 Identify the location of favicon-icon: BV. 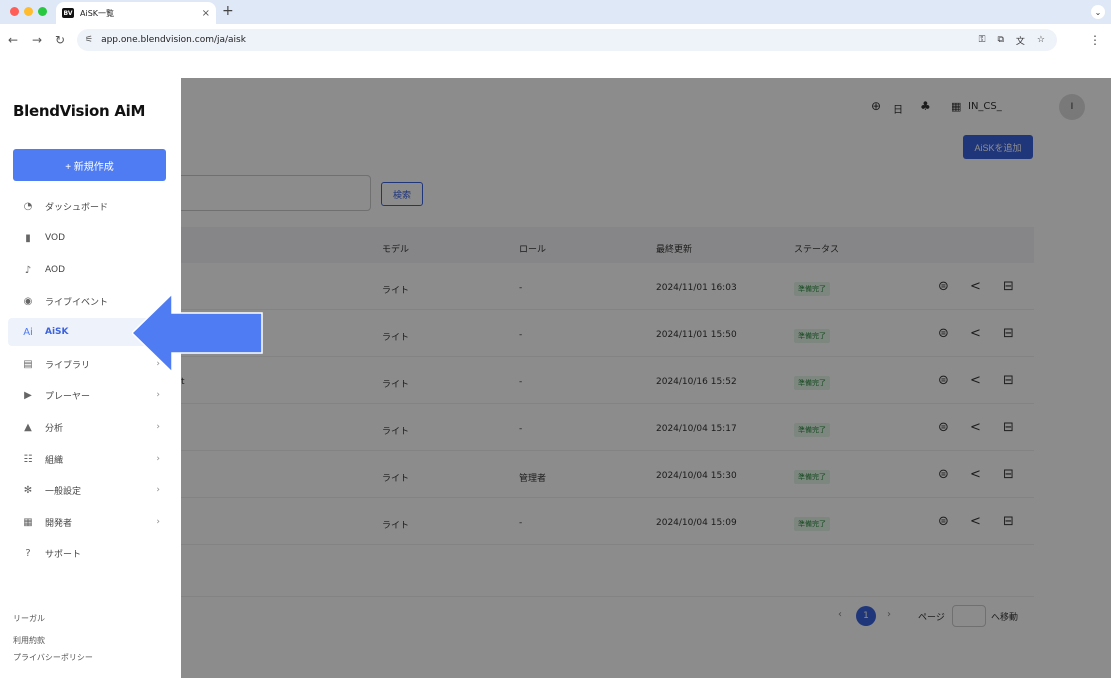
(68, 13).